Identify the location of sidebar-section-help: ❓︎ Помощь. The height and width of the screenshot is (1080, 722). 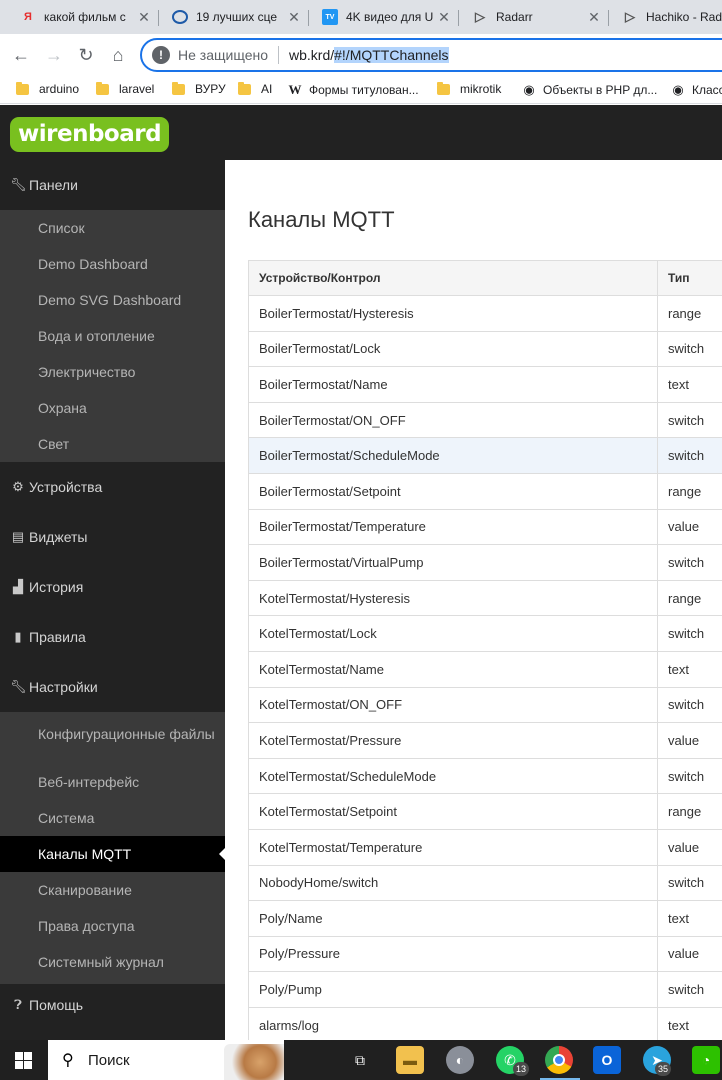
(112, 1005).